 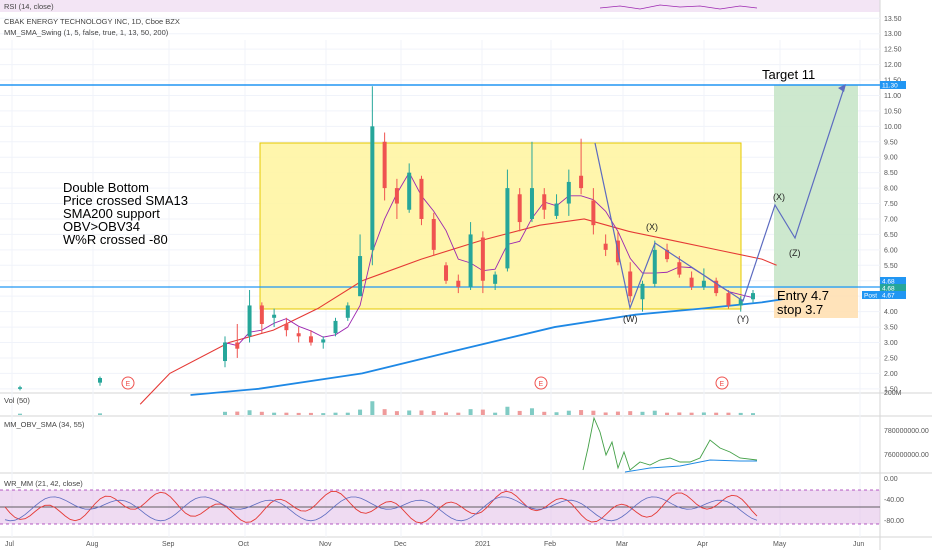 I want to click on price-tick: 10.00, so click(x=893, y=127).